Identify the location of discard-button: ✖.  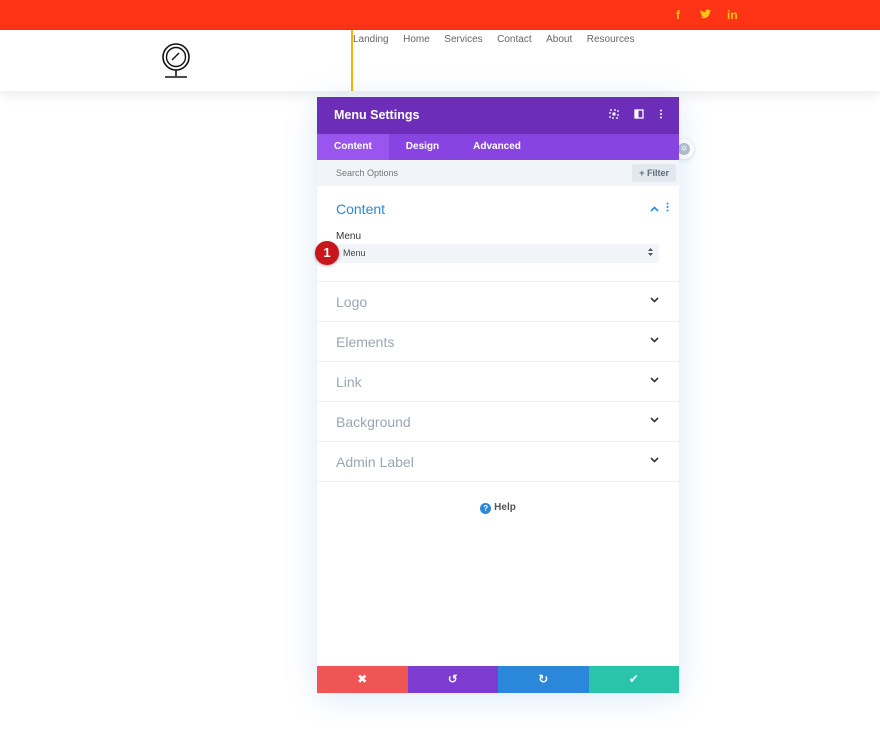
(362, 679).